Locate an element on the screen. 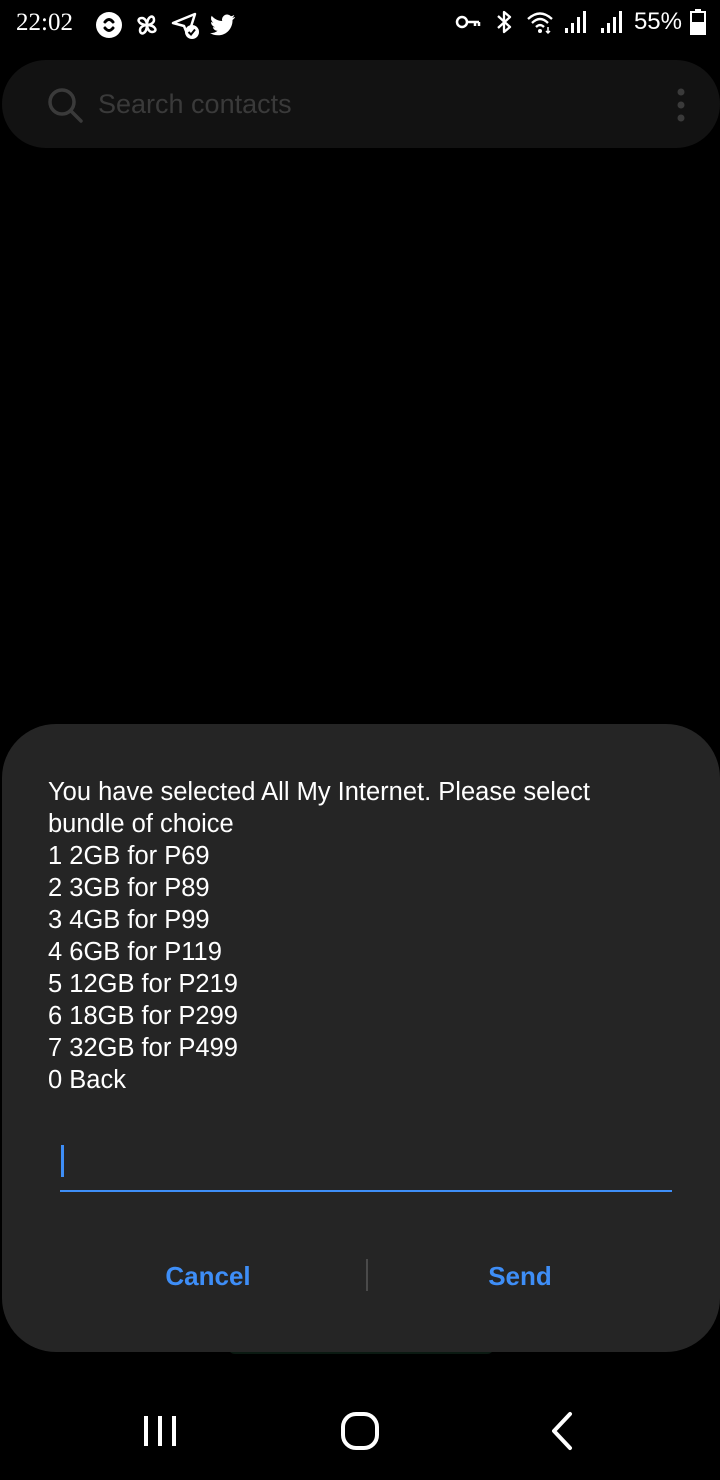 The image size is (720, 1480). location-check-icon is located at coordinates (185, 25).